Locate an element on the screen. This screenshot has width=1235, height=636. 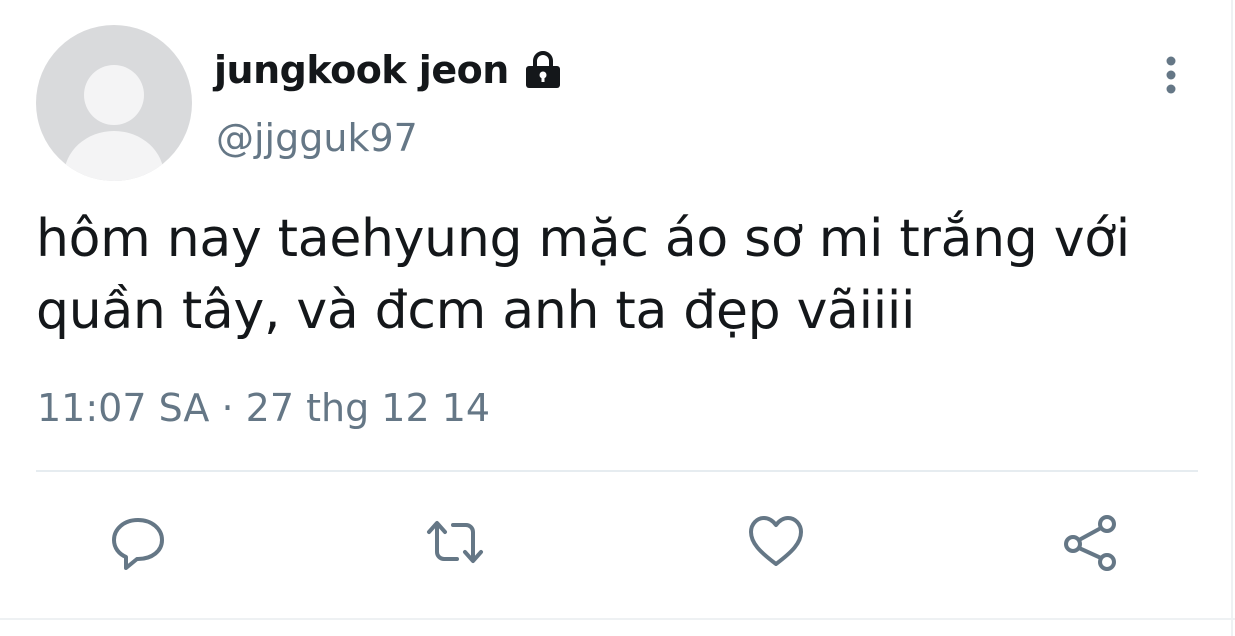
display-name: jungkook jeon is located at coordinates (361, 70).